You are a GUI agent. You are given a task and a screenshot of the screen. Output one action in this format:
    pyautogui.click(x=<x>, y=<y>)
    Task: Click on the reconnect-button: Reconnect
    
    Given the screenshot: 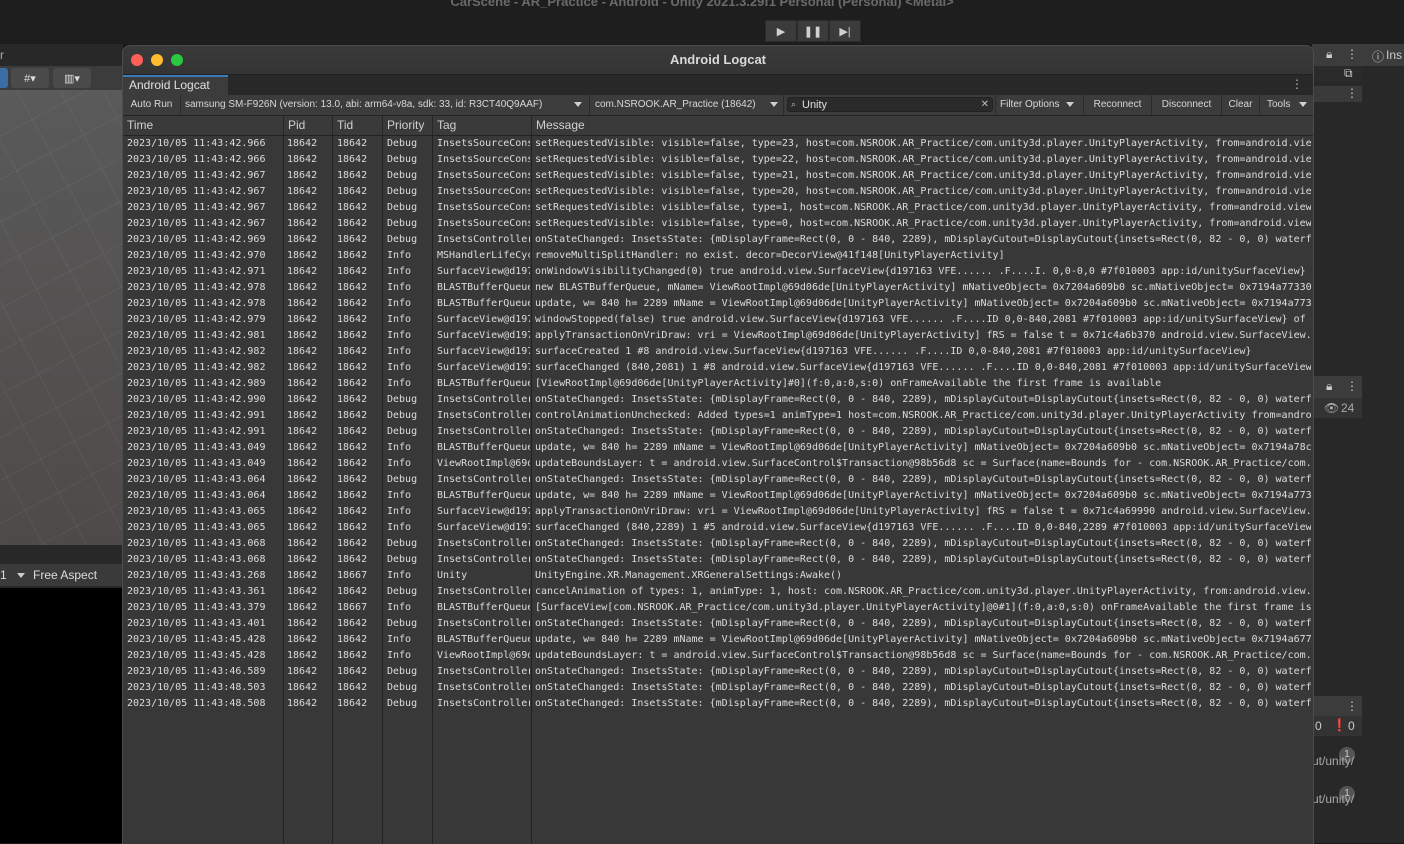 What is the action you would take?
    pyautogui.click(x=1117, y=105)
    